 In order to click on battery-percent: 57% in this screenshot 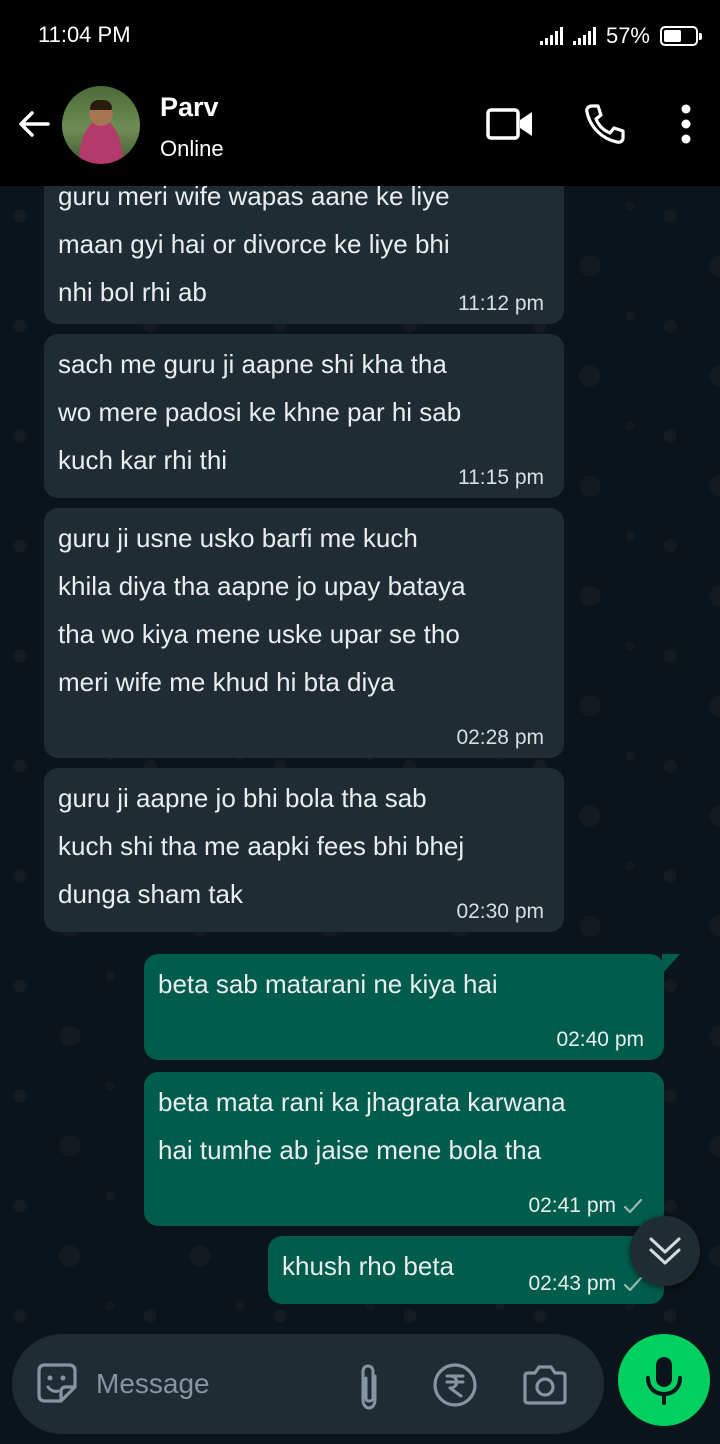, I will do `click(627, 35)`.